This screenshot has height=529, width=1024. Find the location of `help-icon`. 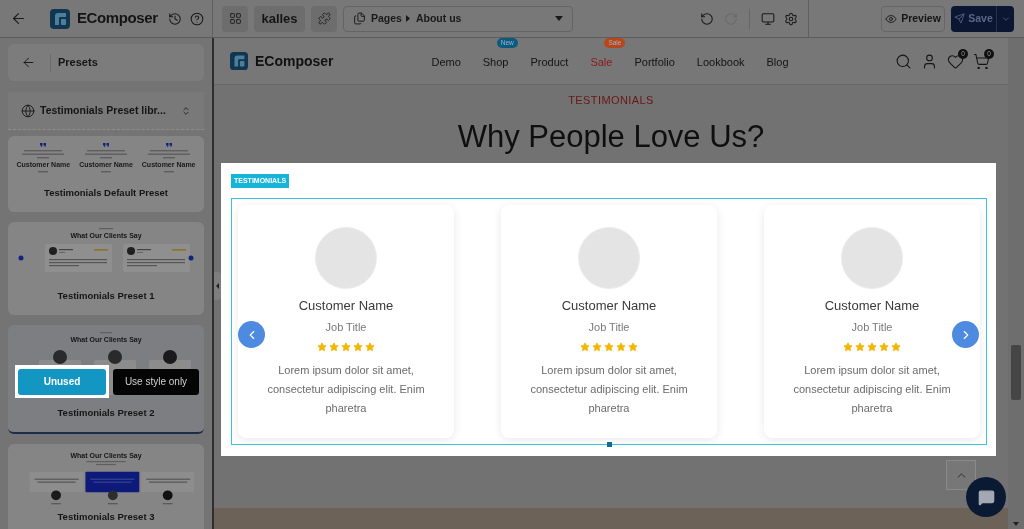

help-icon is located at coordinates (196, 18).